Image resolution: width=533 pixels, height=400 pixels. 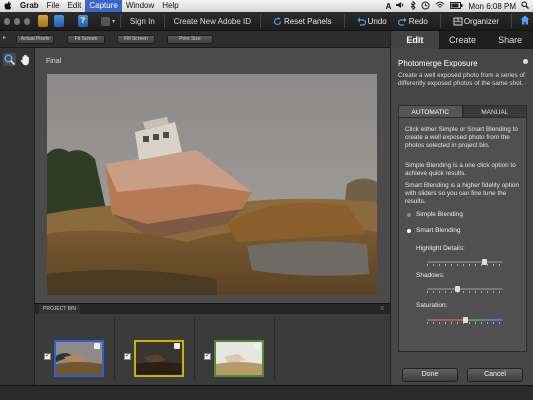 I want to click on volume-icon, so click(x=400, y=6).